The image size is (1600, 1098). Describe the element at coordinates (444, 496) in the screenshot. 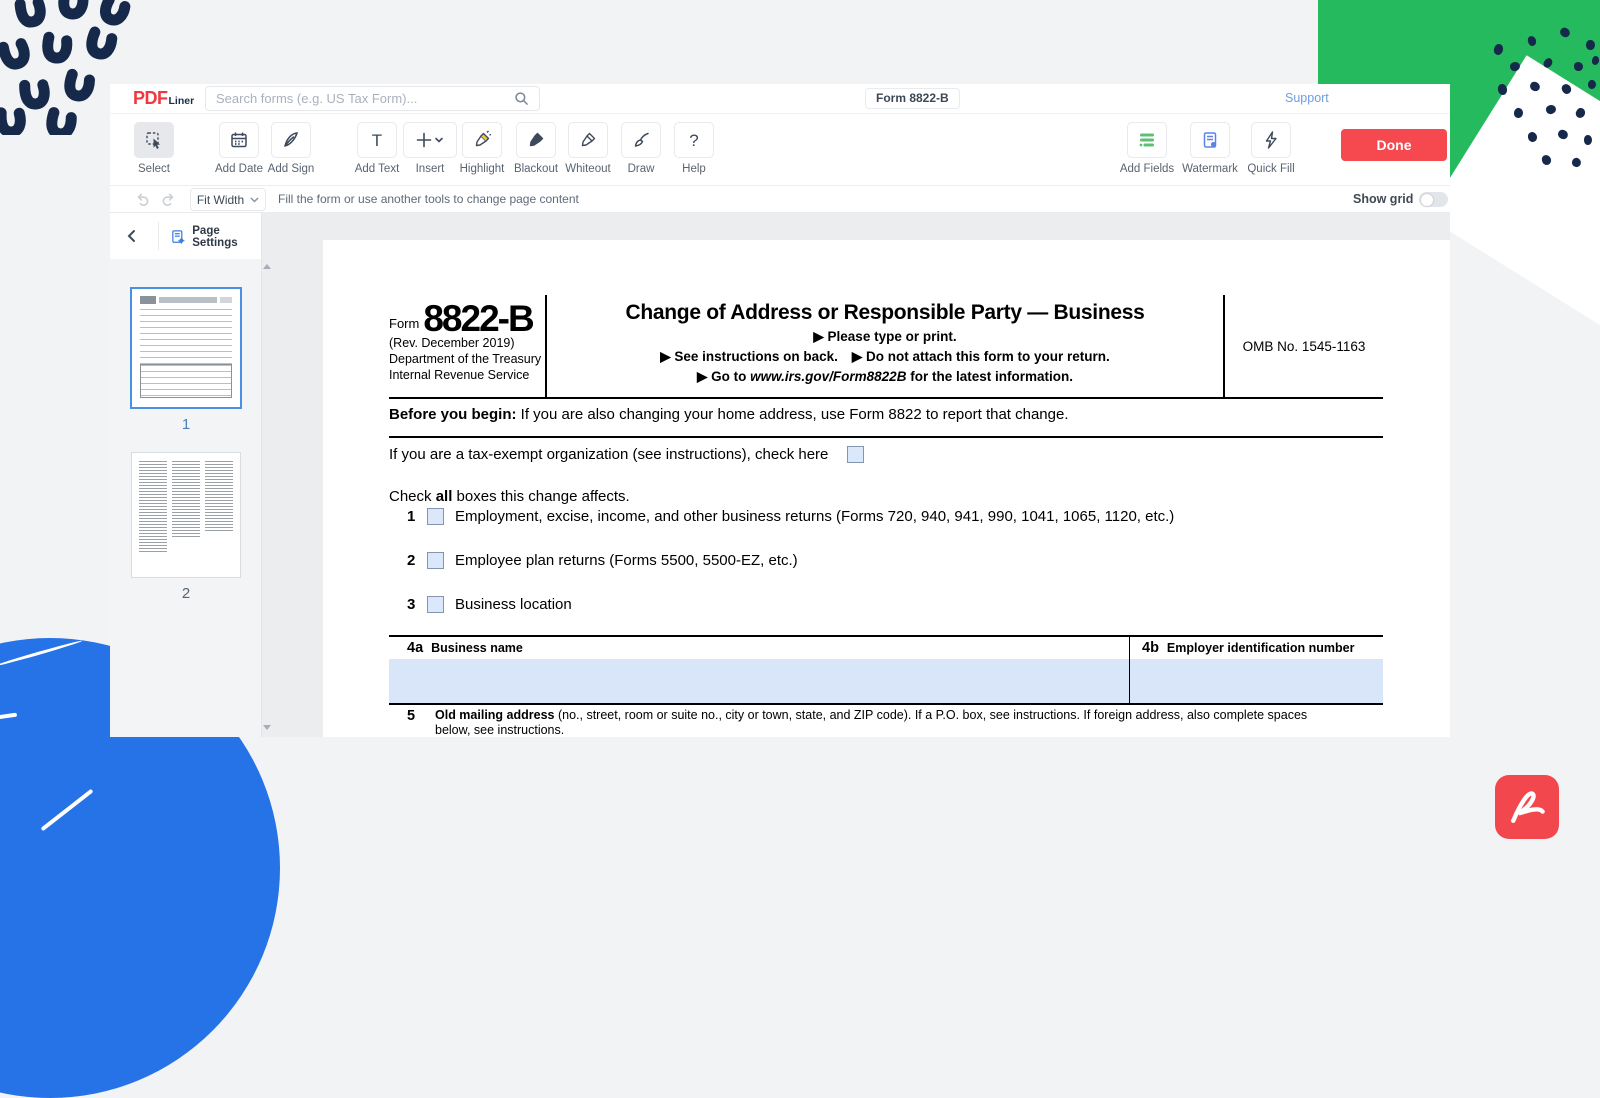

I see `check-all-bold: all` at that location.